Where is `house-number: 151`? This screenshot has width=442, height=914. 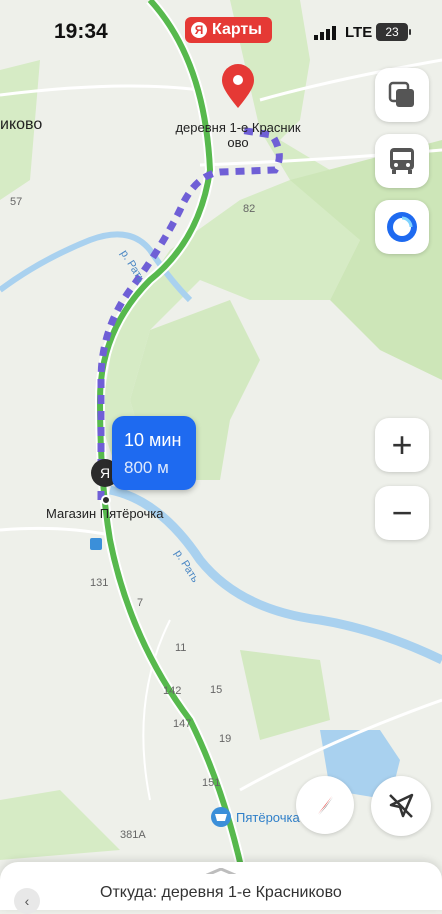 house-number: 151 is located at coordinates (211, 783).